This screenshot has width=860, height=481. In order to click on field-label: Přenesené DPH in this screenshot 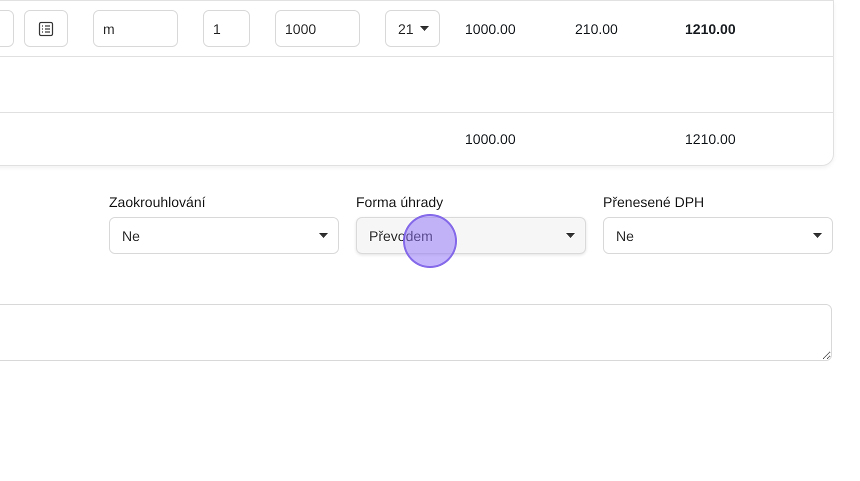, I will do `click(654, 202)`.